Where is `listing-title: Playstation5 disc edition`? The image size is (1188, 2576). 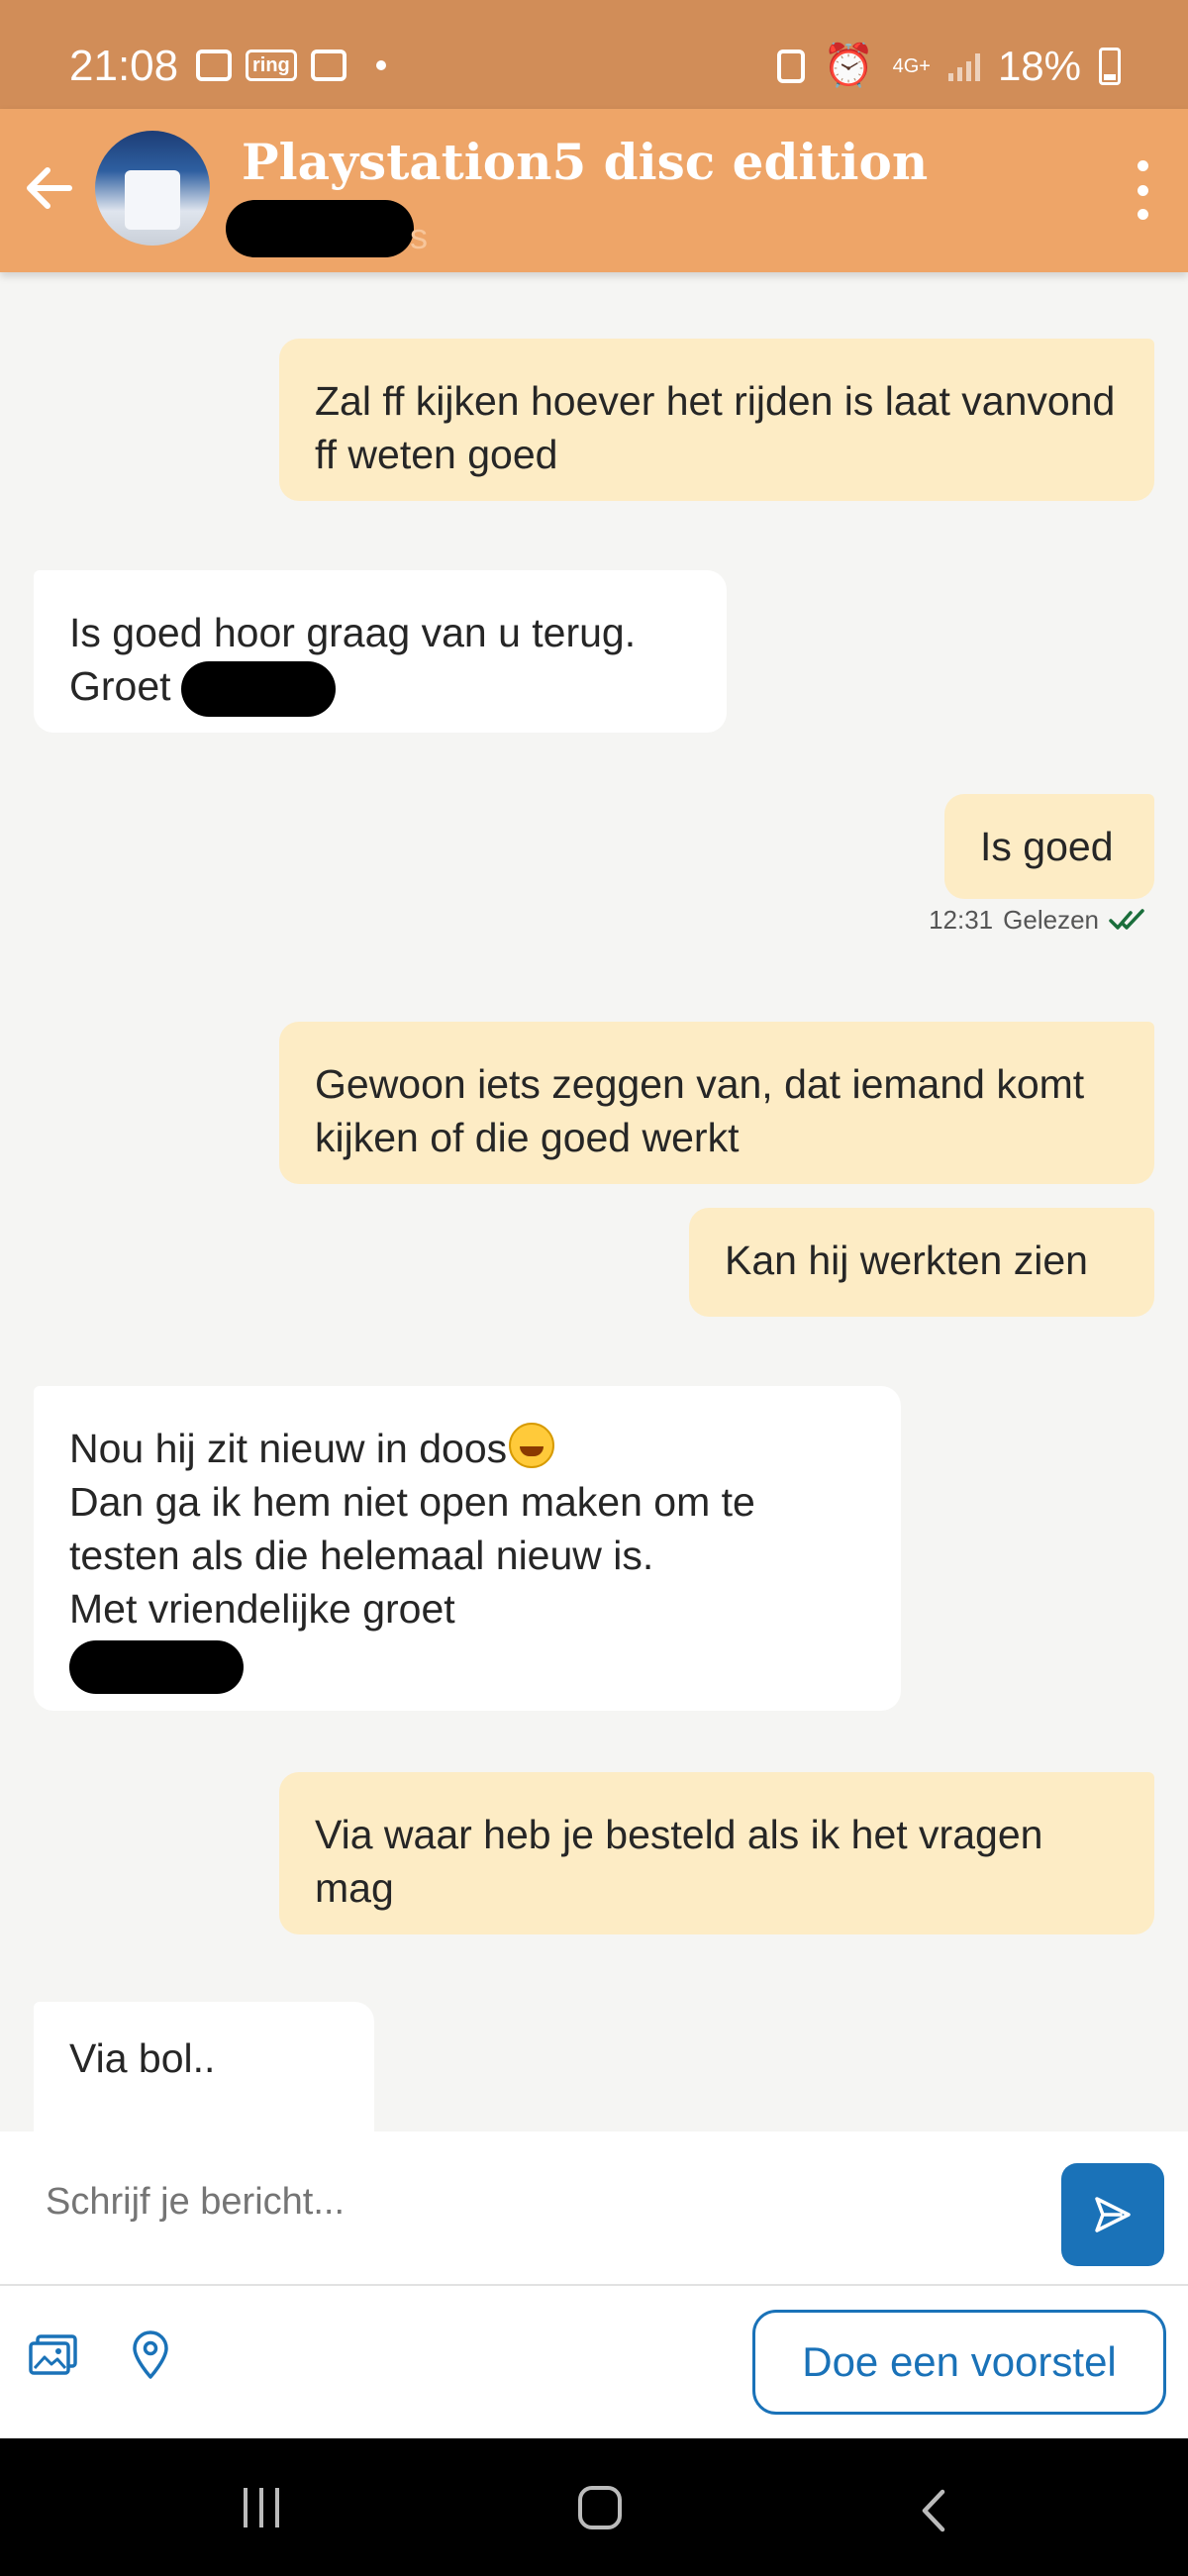 listing-title: Playstation5 disc edition is located at coordinates (585, 162).